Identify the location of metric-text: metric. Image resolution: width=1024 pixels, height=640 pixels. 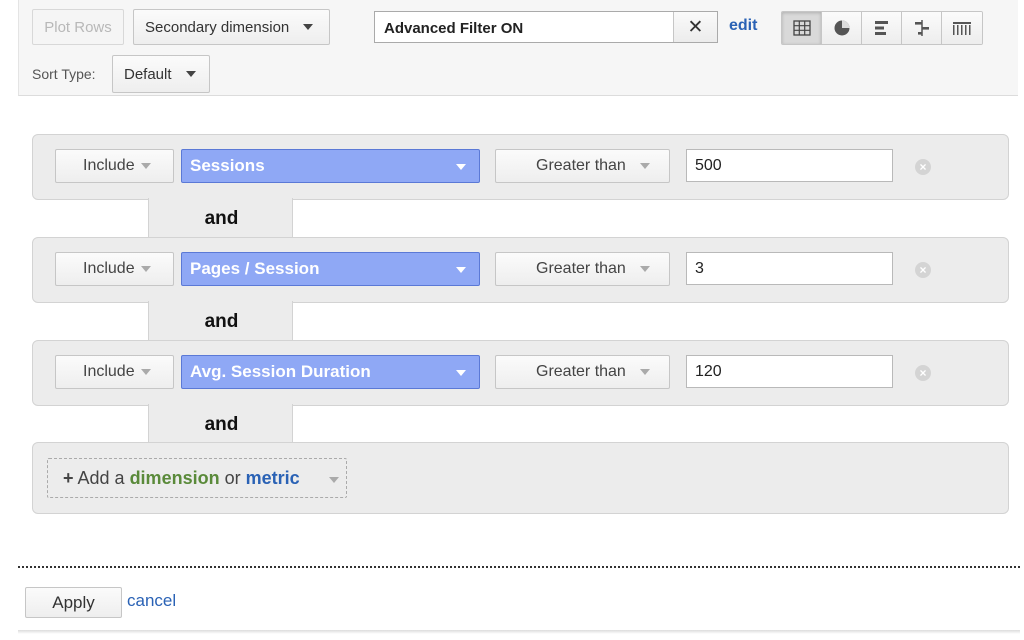
(272, 477).